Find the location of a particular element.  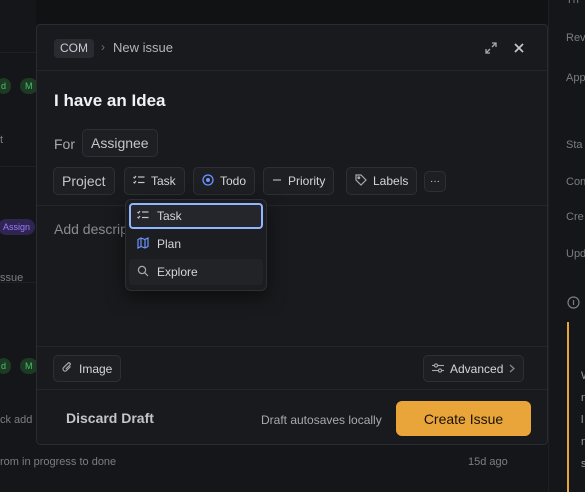

issue-type-menu: Task Plan Explore is located at coordinates (196, 245).